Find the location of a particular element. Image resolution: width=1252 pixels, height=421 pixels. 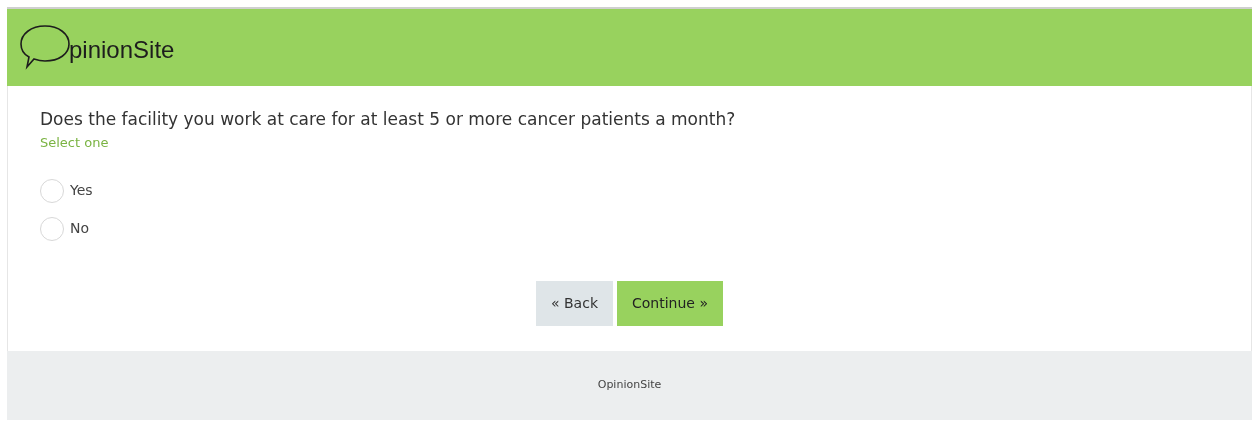

logo-text: pinionSite is located at coordinates (122, 49).